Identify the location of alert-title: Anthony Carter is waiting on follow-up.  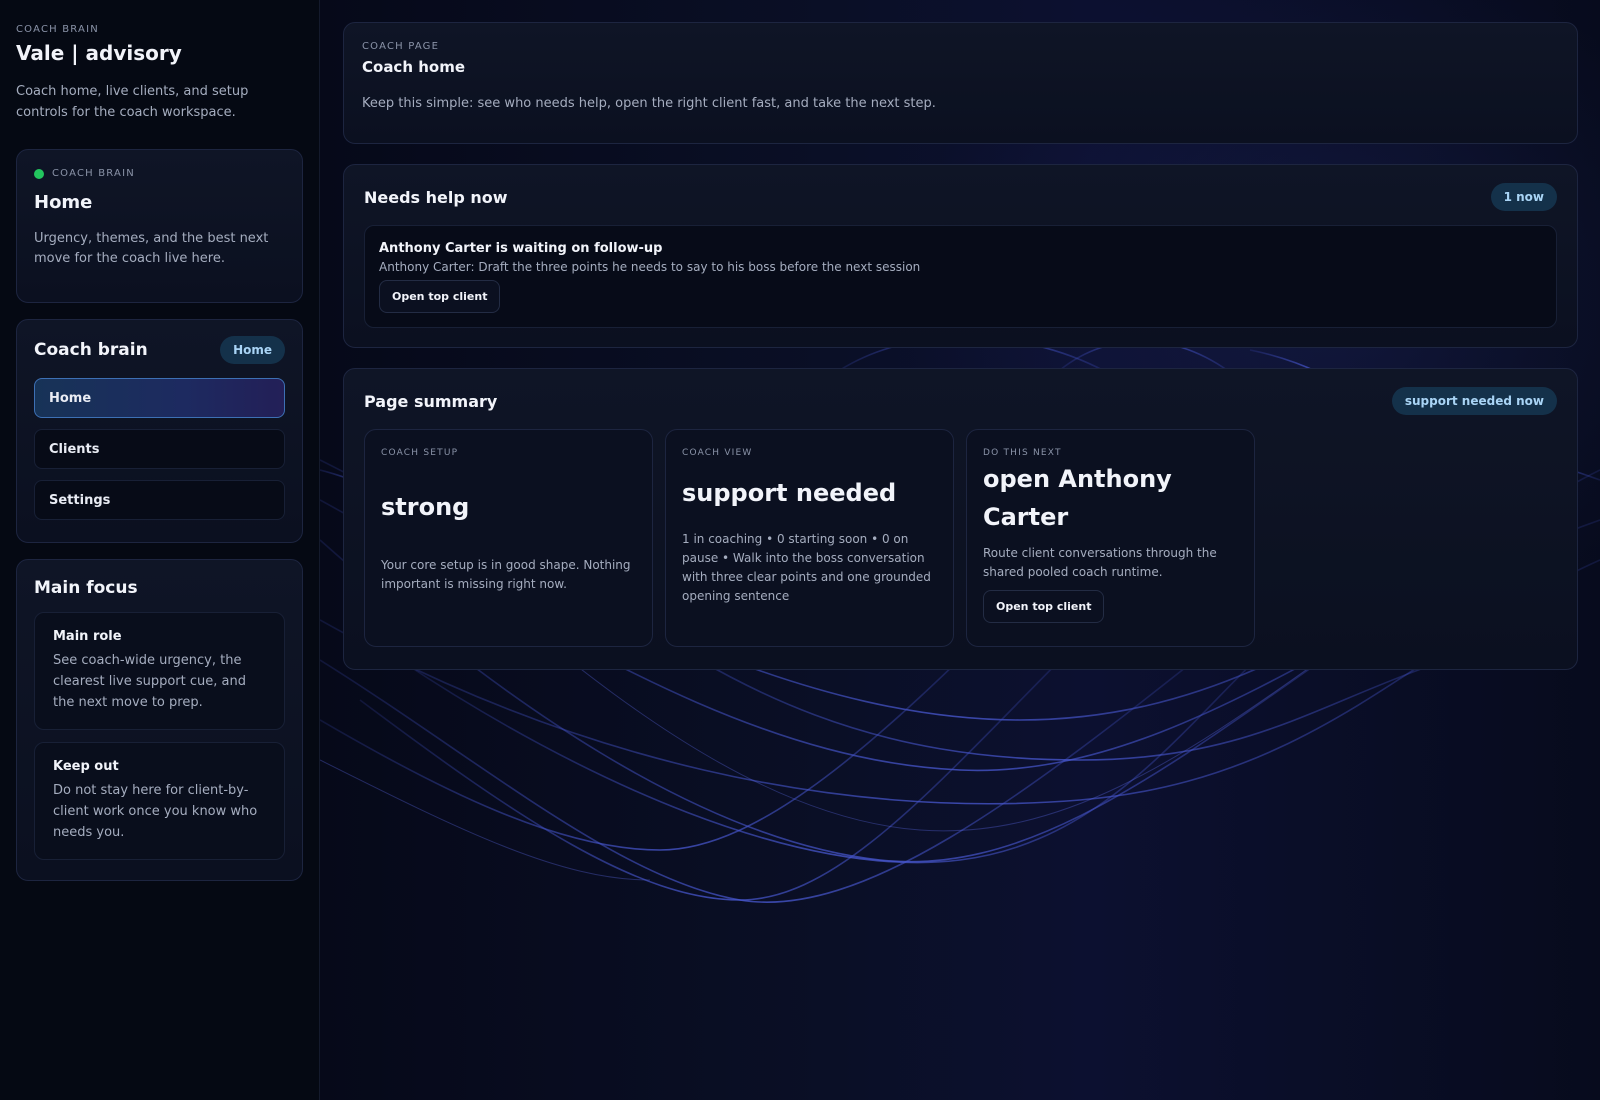
(521, 248).